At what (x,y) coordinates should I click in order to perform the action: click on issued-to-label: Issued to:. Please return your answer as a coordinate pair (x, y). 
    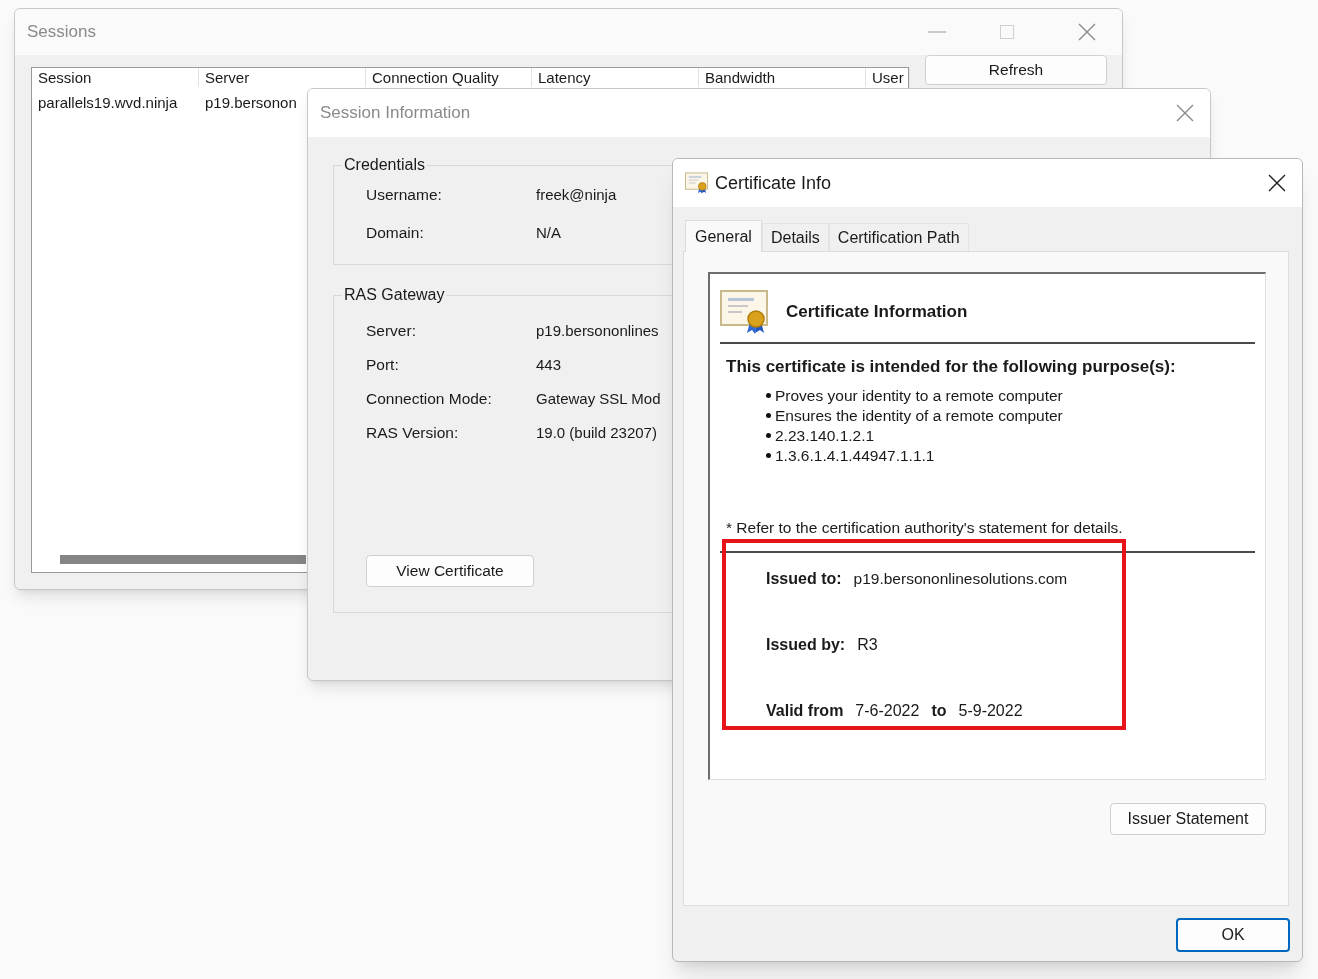
    Looking at the image, I should click on (804, 578).